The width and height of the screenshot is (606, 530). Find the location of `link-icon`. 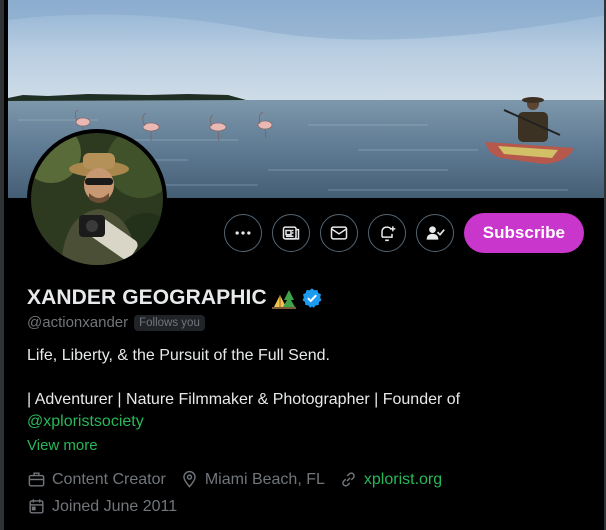

link-icon is located at coordinates (348, 479).